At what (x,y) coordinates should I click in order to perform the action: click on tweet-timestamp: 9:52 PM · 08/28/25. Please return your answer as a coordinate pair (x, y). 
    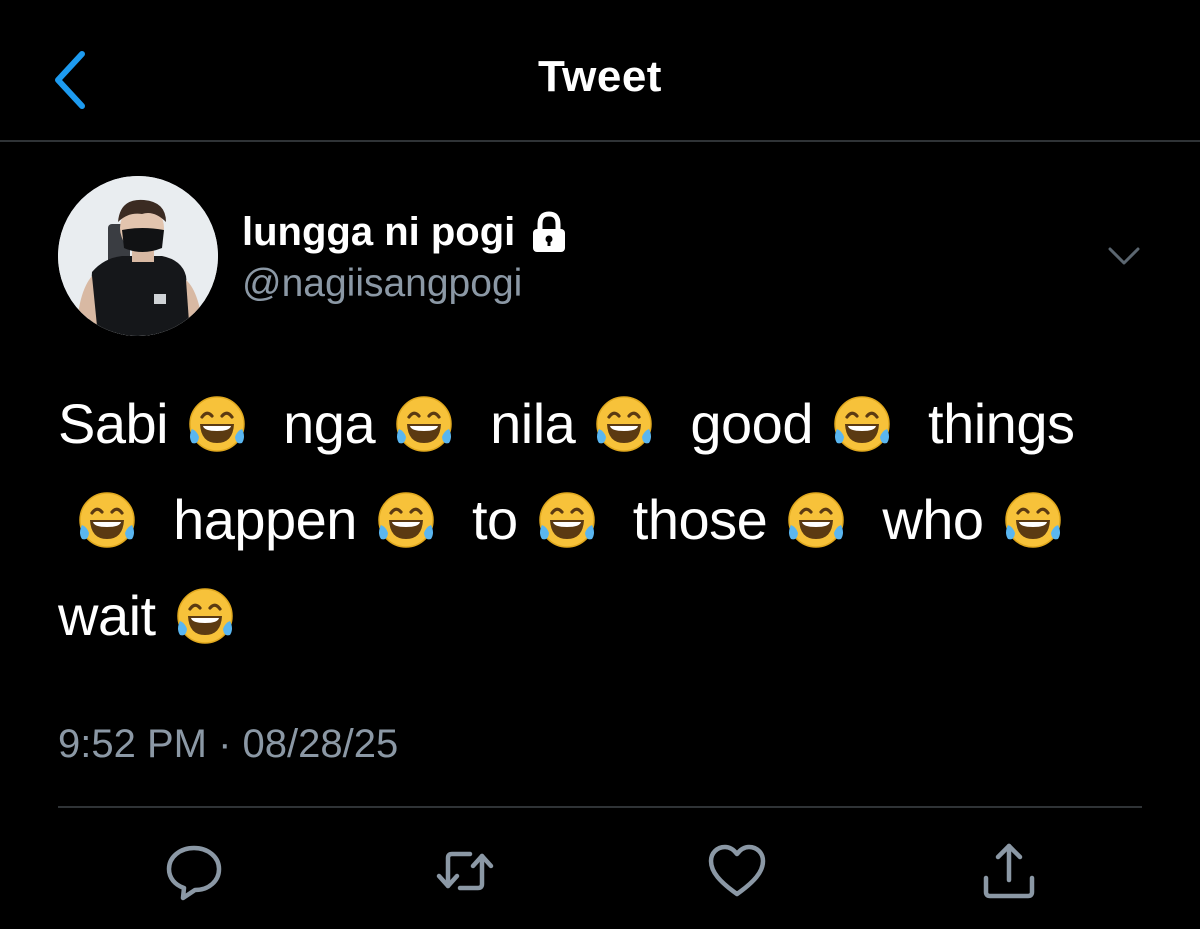
    Looking at the image, I should click on (228, 744).